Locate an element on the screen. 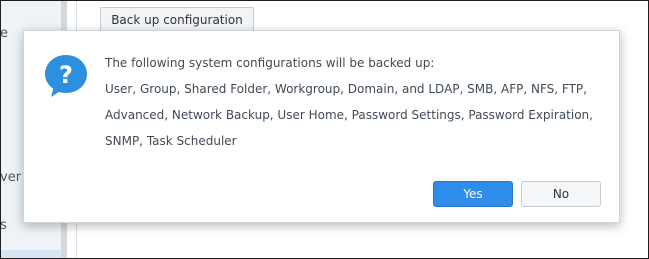 The image size is (649, 259). yes-button: Yes is located at coordinates (473, 194).